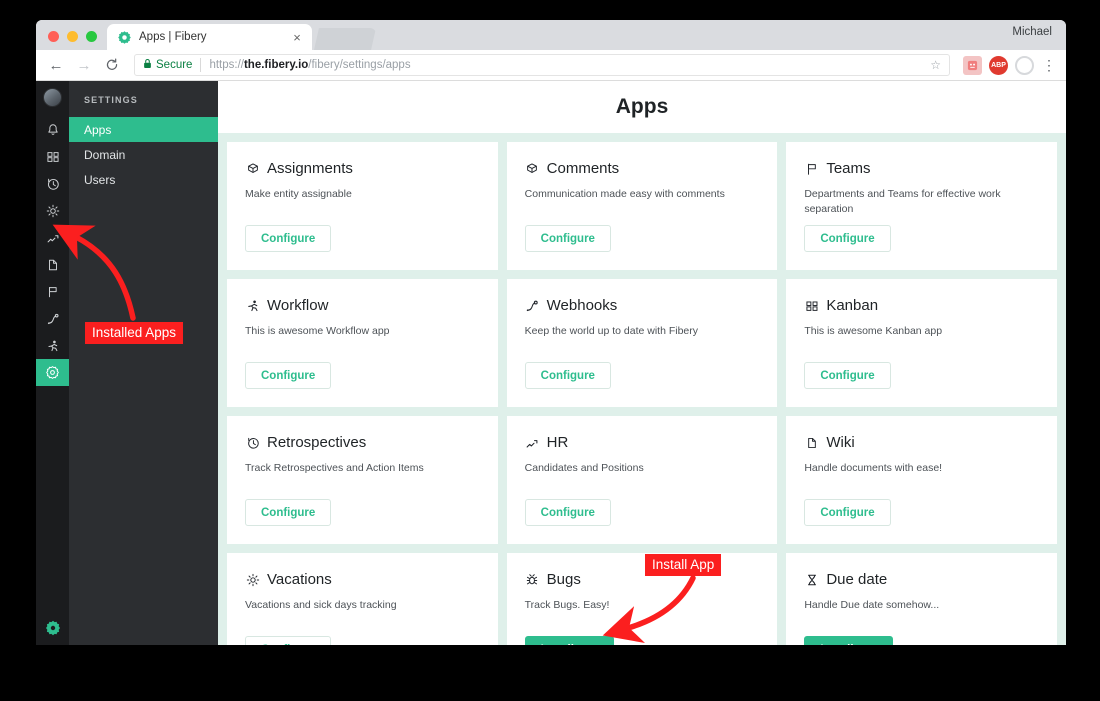  I want to click on app-card-header: Comments, so click(642, 168).